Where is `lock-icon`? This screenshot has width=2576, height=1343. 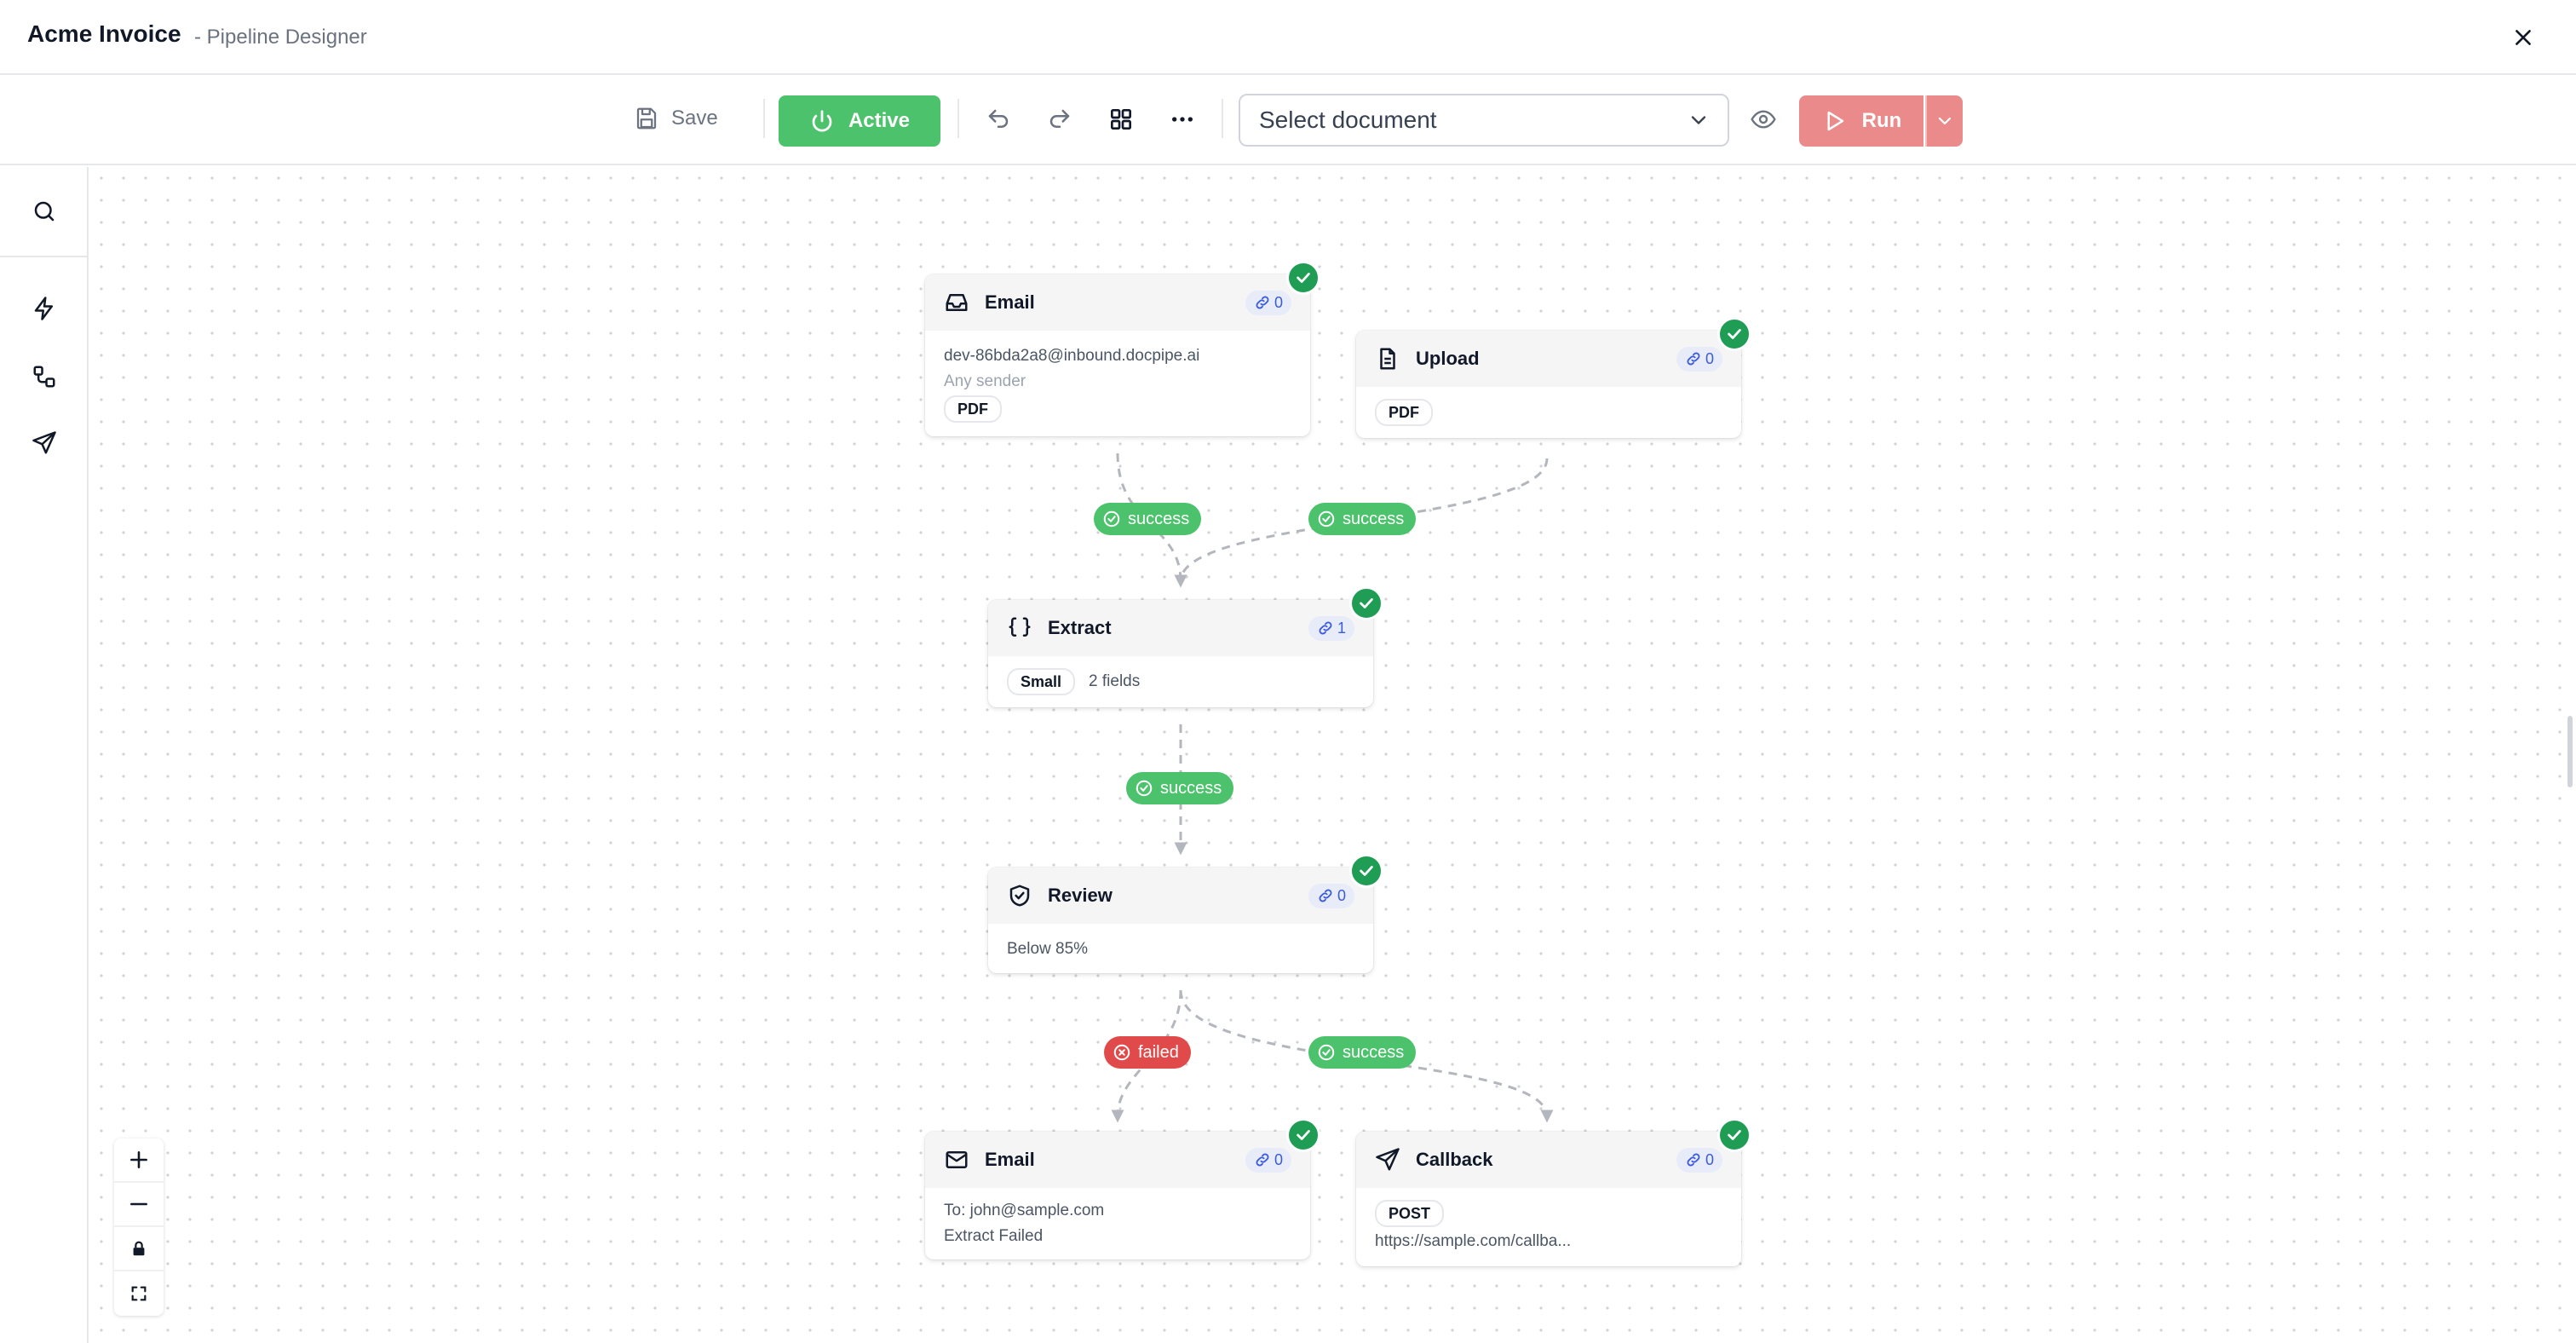
lock-icon is located at coordinates (139, 1248).